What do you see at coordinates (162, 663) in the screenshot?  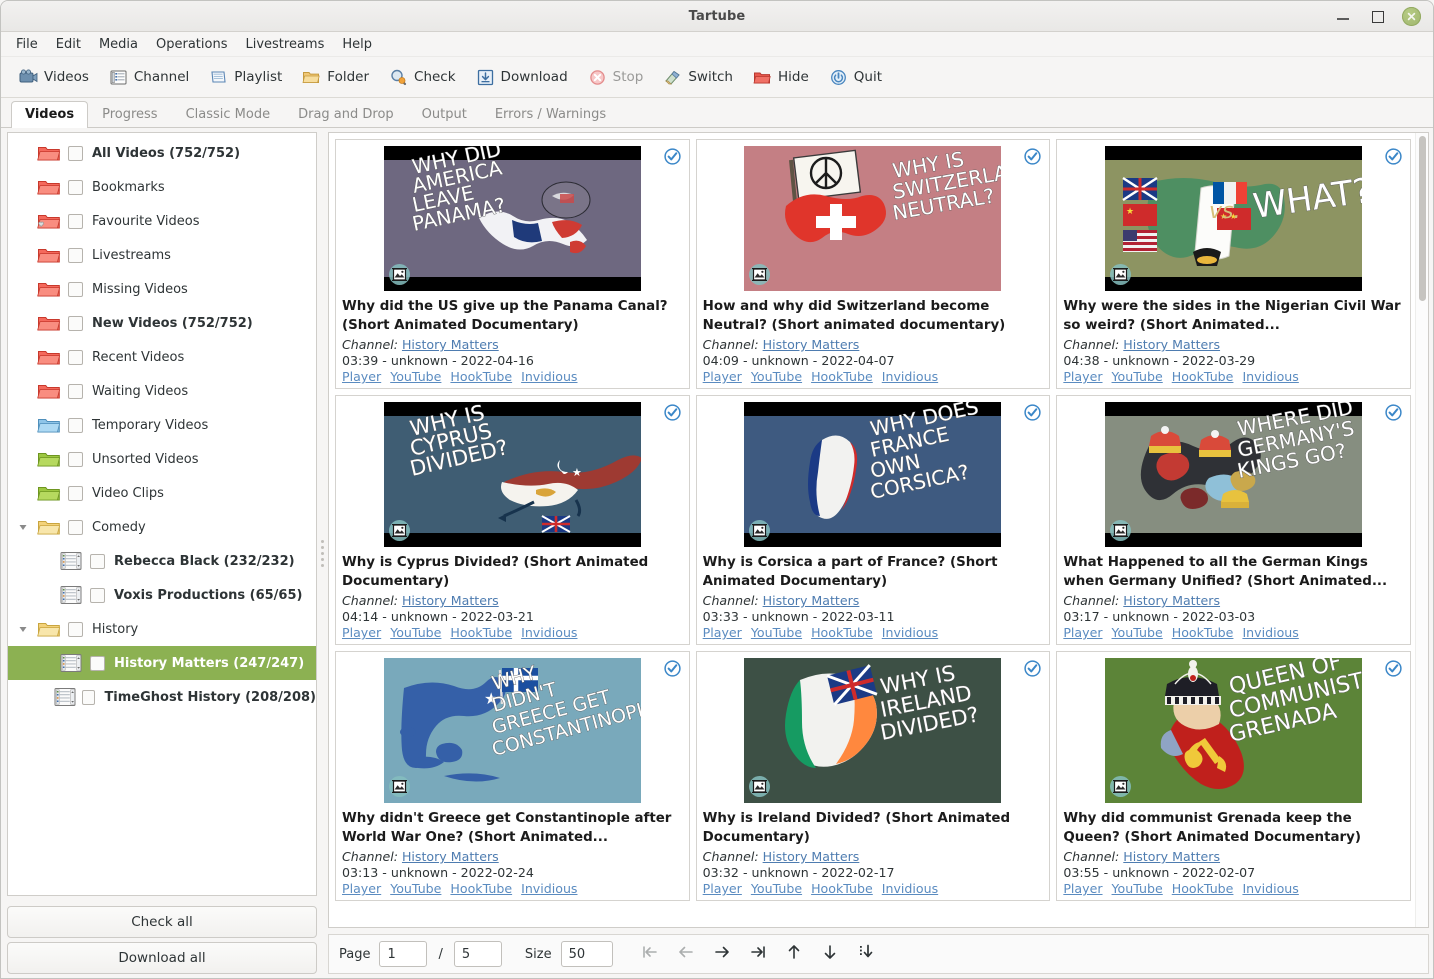 I see `sidebar-item: History Matters (247/247)` at bounding box center [162, 663].